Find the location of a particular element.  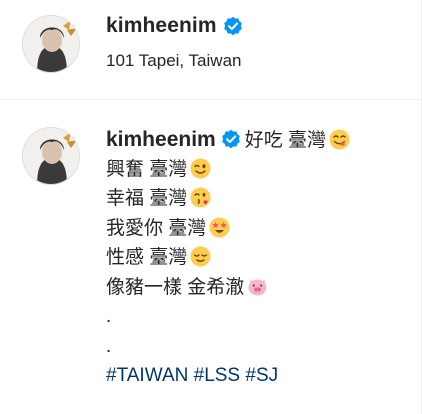

hashtag-line: #TAIWAN #LSS #SJ is located at coordinates (256, 376).